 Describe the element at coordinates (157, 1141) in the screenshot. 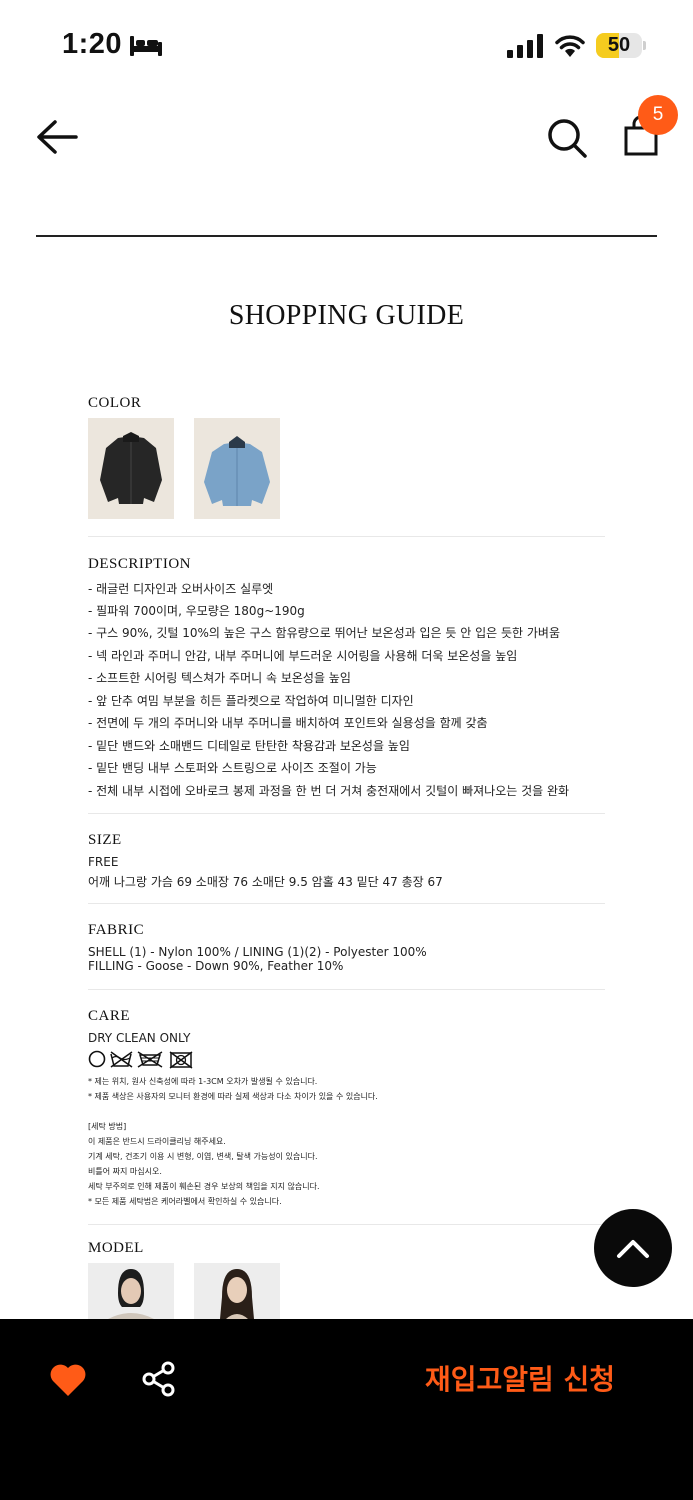

I see `wash-method-line: 이 제품은 반드시 드라이클리닝 해주세요.` at that location.